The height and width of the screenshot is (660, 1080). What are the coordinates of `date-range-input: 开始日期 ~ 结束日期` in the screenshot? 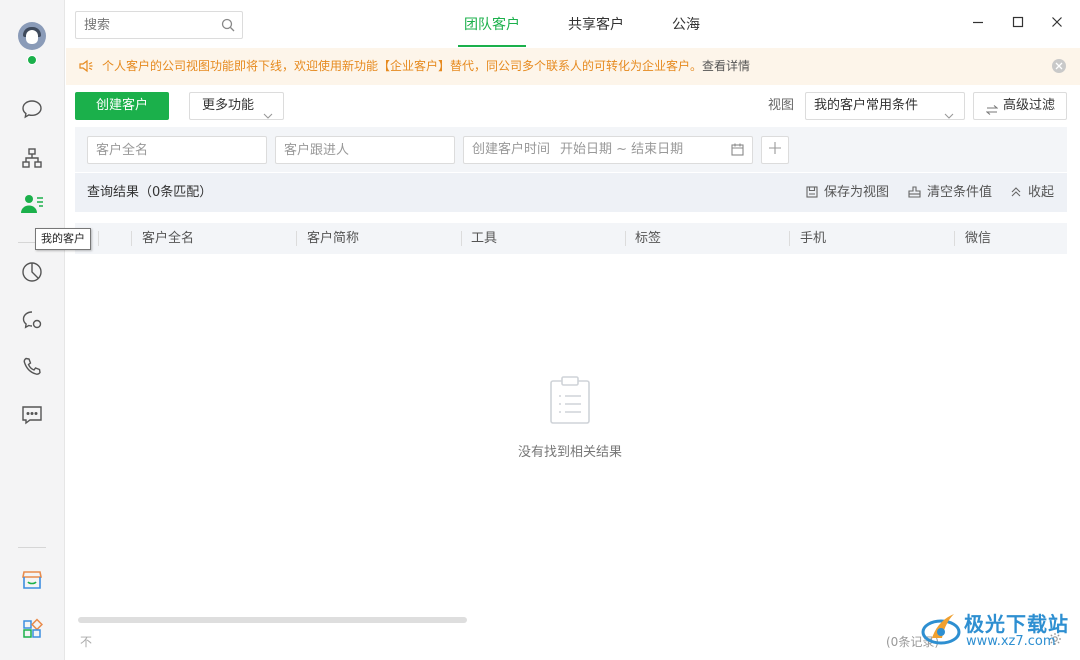 It's located at (621, 150).